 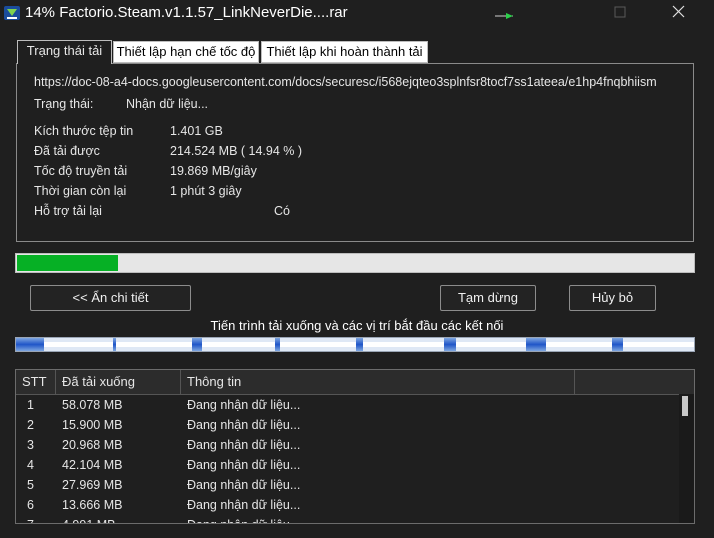 I want to click on row-downloaded: 15.900 MB, so click(x=92, y=425).